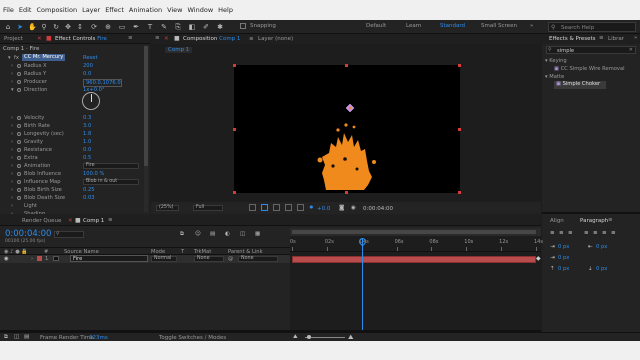  Describe the element at coordinates (276, 207) in the screenshot. I see `region-icon` at that location.